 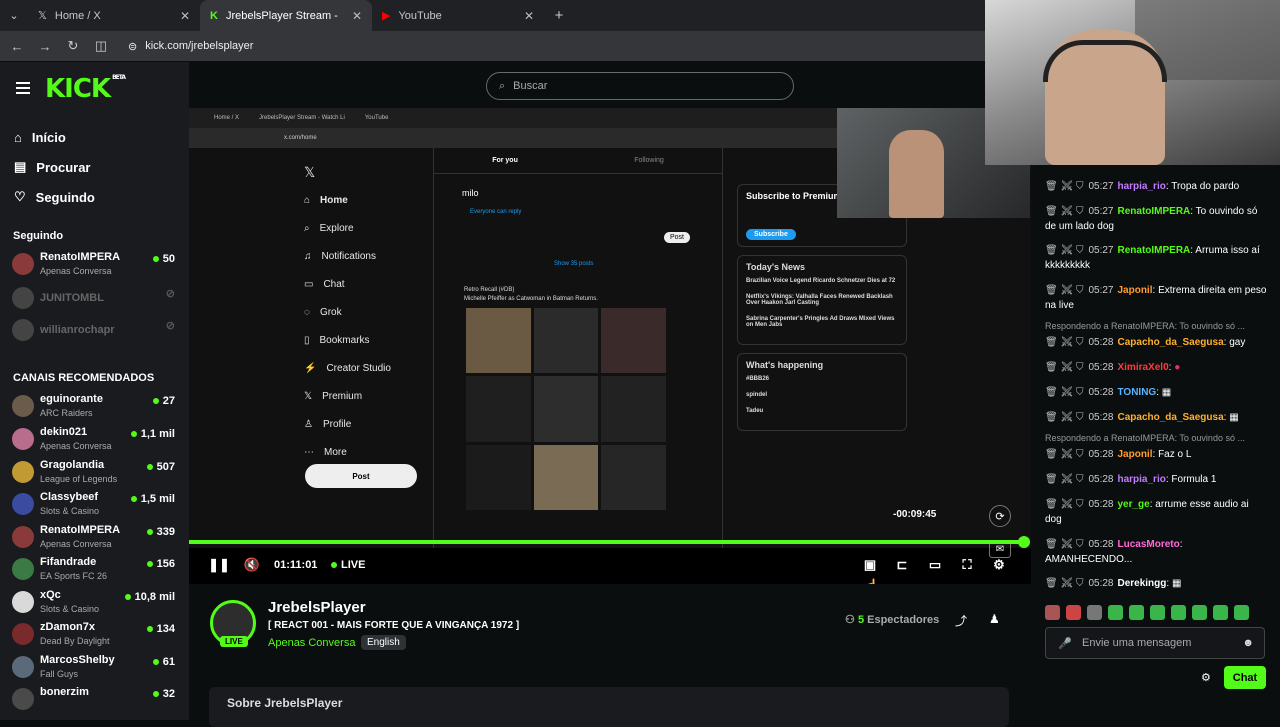 I want to click on following-channel: RenatoIMPERA Apenas Conversa 50, so click(x=94, y=265).